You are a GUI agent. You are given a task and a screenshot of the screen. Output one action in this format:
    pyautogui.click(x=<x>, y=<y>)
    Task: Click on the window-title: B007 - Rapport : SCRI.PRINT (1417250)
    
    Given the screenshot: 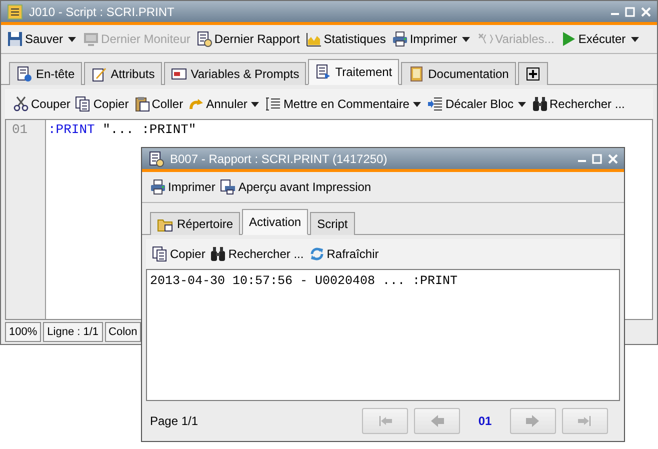 What is the action you would take?
    pyautogui.click(x=279, y=159)
    